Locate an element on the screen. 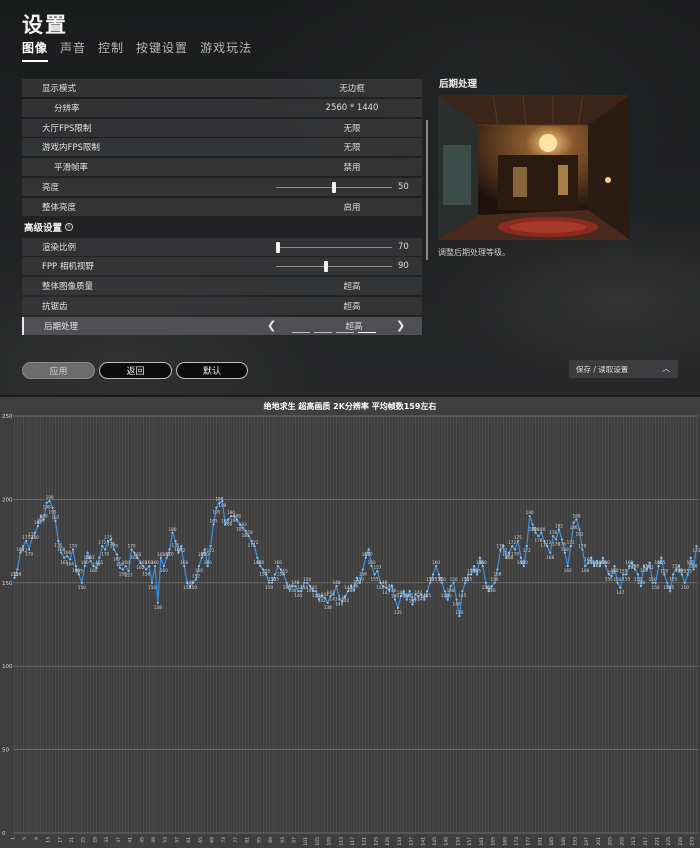 This screenshot has height=848, width=700. x-tick-label: 5 is located at coordinates (25, 838).